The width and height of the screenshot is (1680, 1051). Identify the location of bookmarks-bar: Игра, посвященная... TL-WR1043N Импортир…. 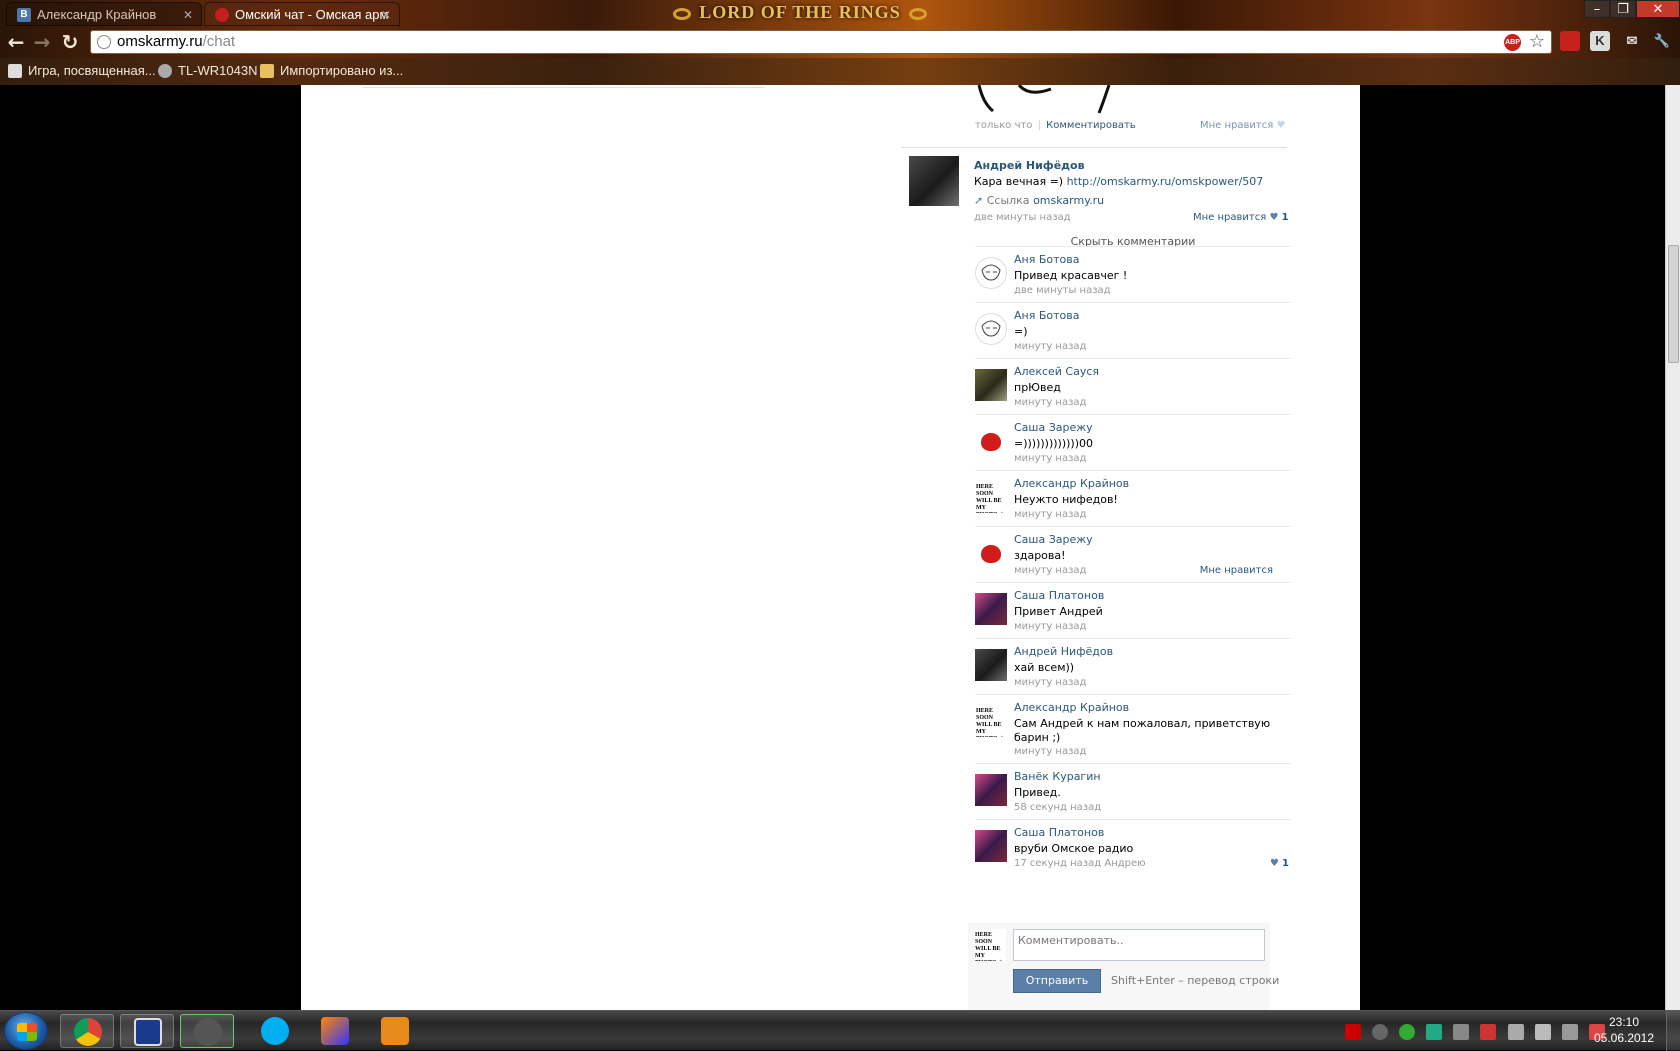
(840, 71).